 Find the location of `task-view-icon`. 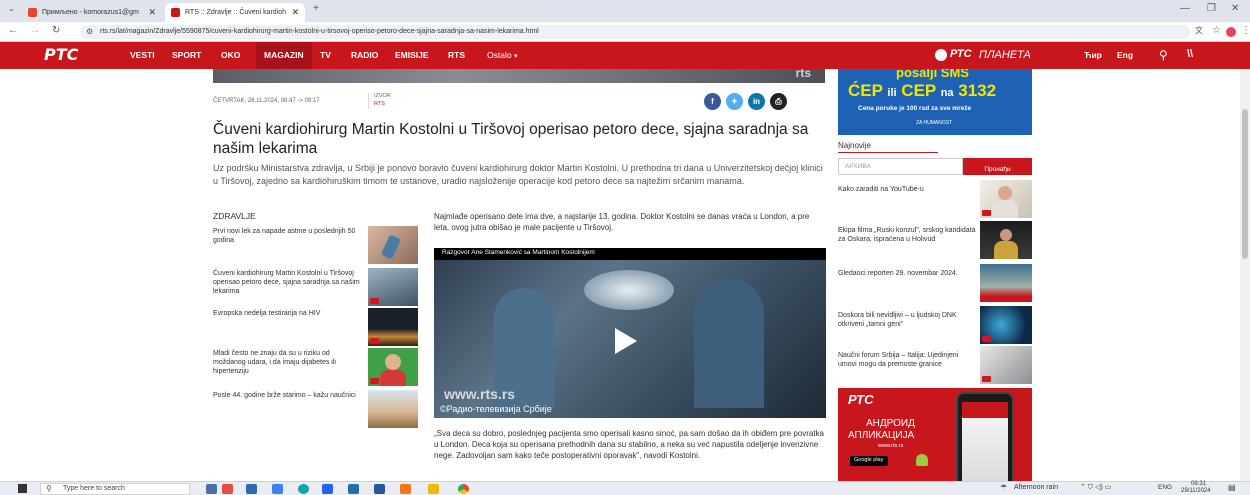

task-view-icon is located at coordinates (211, 489).